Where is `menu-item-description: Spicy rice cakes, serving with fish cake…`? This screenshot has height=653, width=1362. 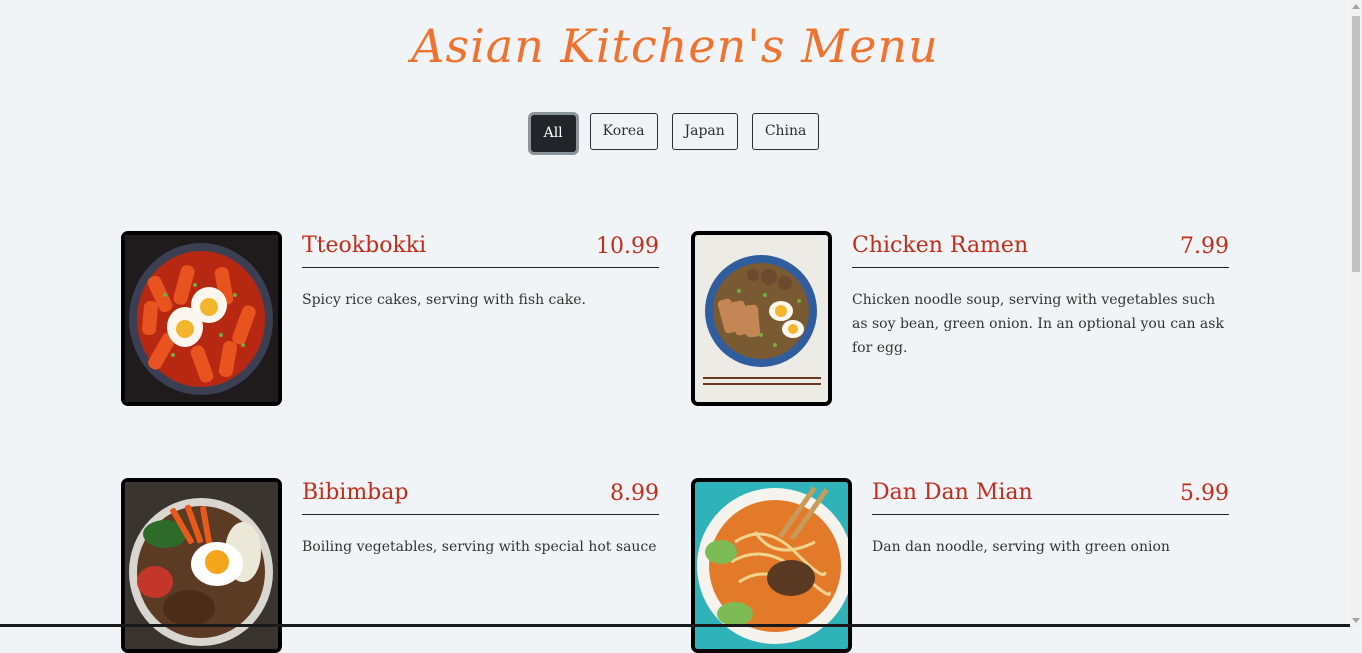 menu-item-description: Spicy rice cakes, serving with fish cake… is located at coordinates (444, 300).